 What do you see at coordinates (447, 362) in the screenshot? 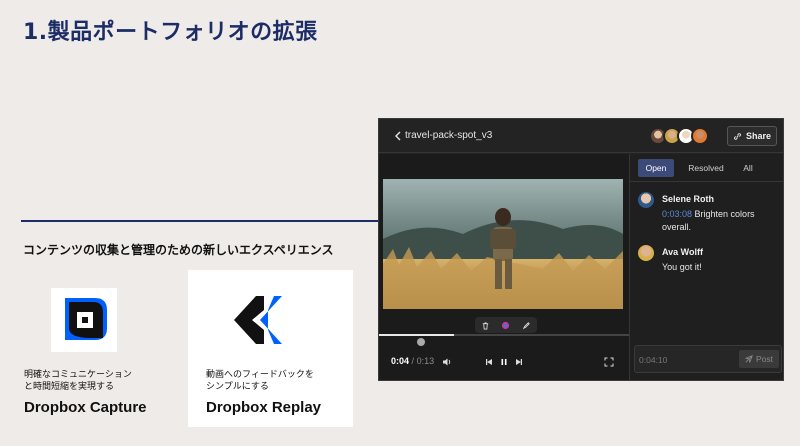
I see `volume-icon` at bounding box center [447, 362].